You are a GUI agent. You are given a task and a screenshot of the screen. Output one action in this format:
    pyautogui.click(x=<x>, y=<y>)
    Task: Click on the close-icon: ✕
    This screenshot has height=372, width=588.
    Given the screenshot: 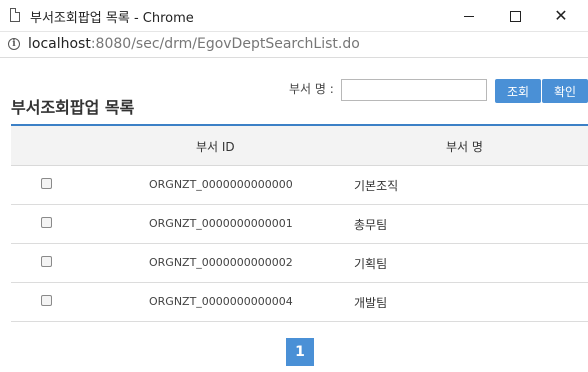 What is the action you would take?
    pyautogui.click(x=561, y=15)
    